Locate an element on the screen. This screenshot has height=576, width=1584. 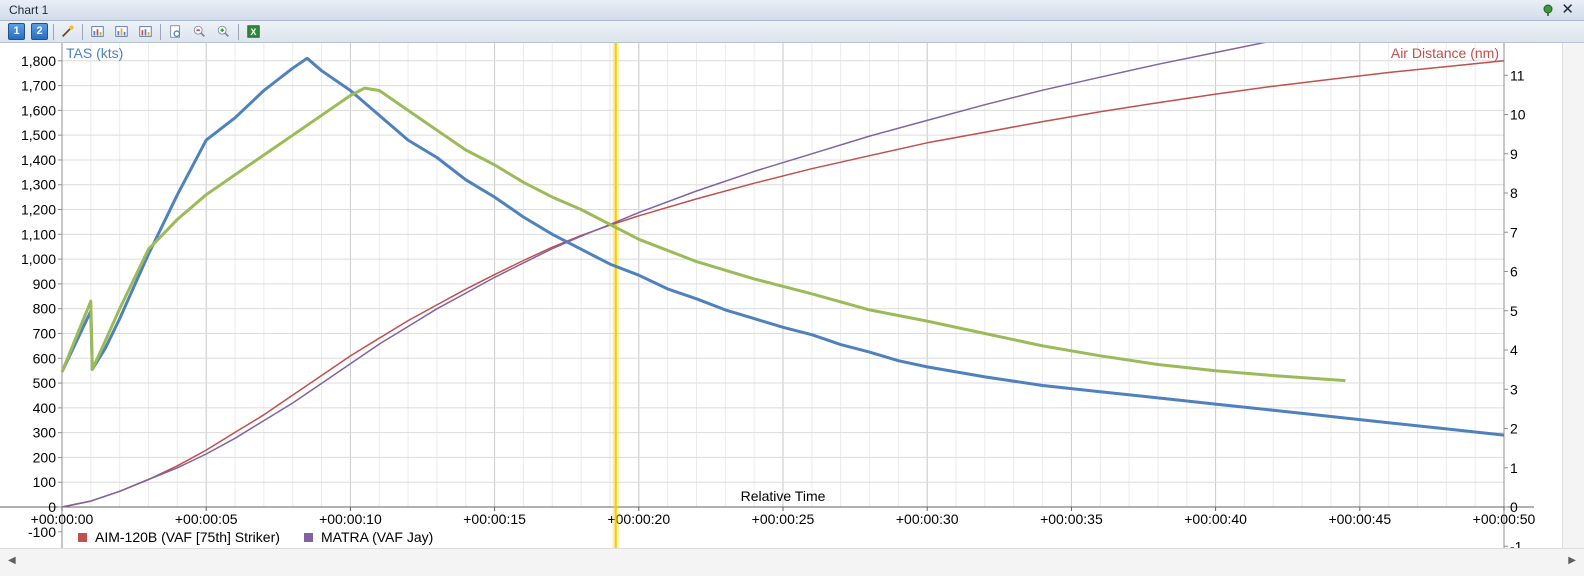
legend-label: MATRA (VAF Jay) is located at coordinates (377, 537).